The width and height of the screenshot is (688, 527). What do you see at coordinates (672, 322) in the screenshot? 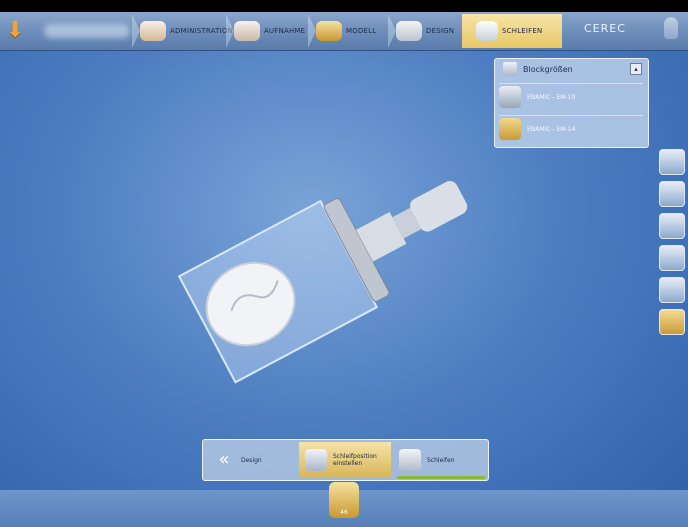
I see `block-holder-button` at bounding box center [672, 322].